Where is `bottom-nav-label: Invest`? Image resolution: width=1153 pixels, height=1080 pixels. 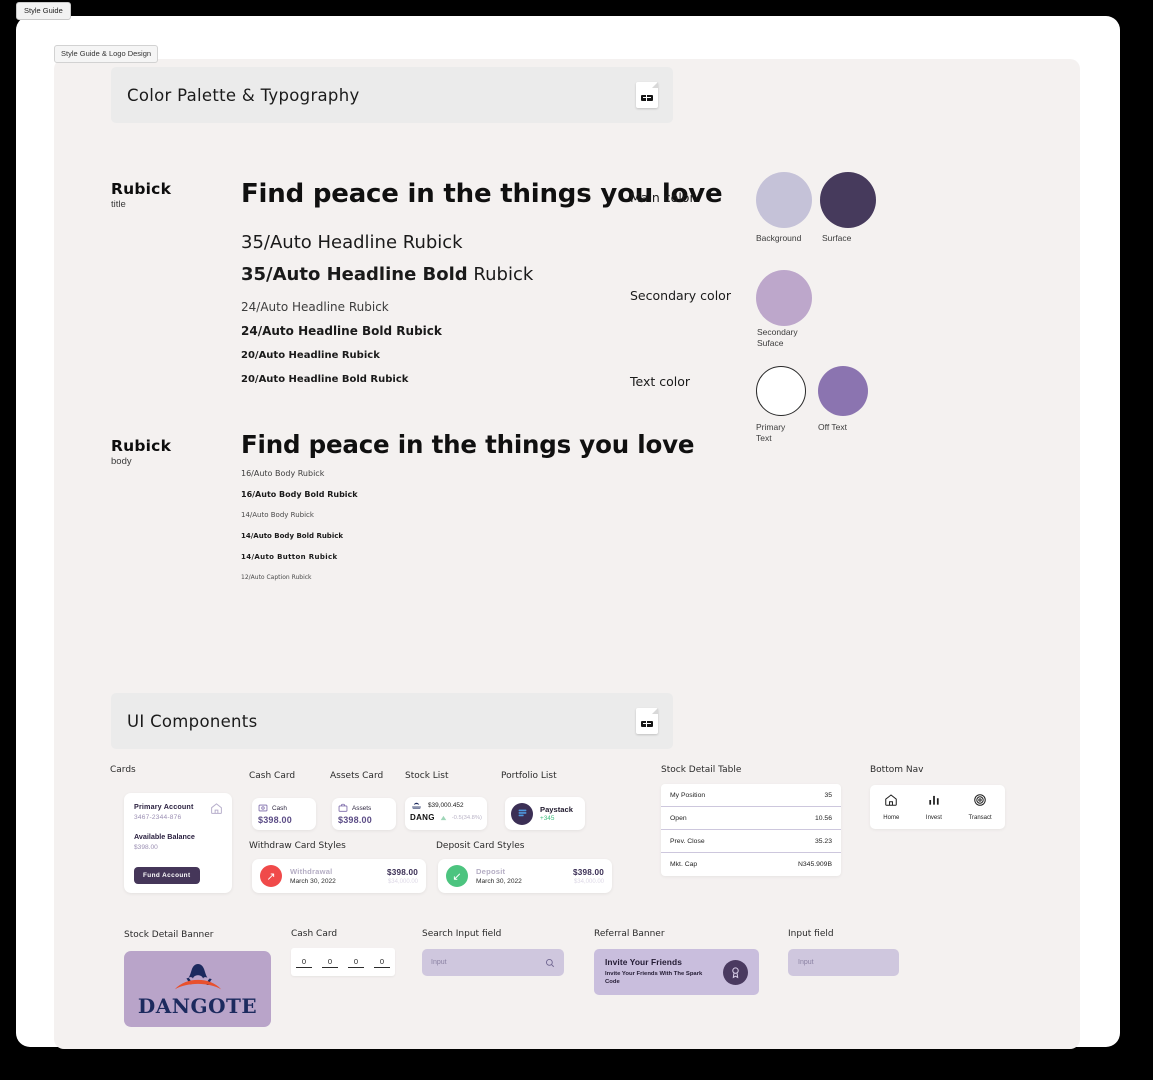 bottom-nav-label: Invest is located at coordinates (933, 818).